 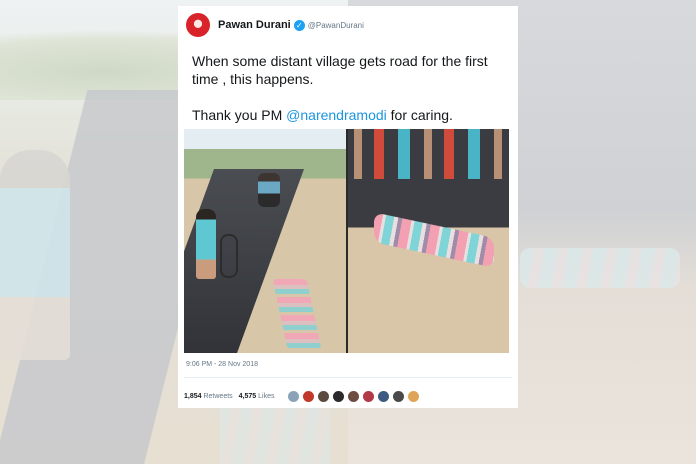 I want to click on avatar, so click(x=198, y=25).